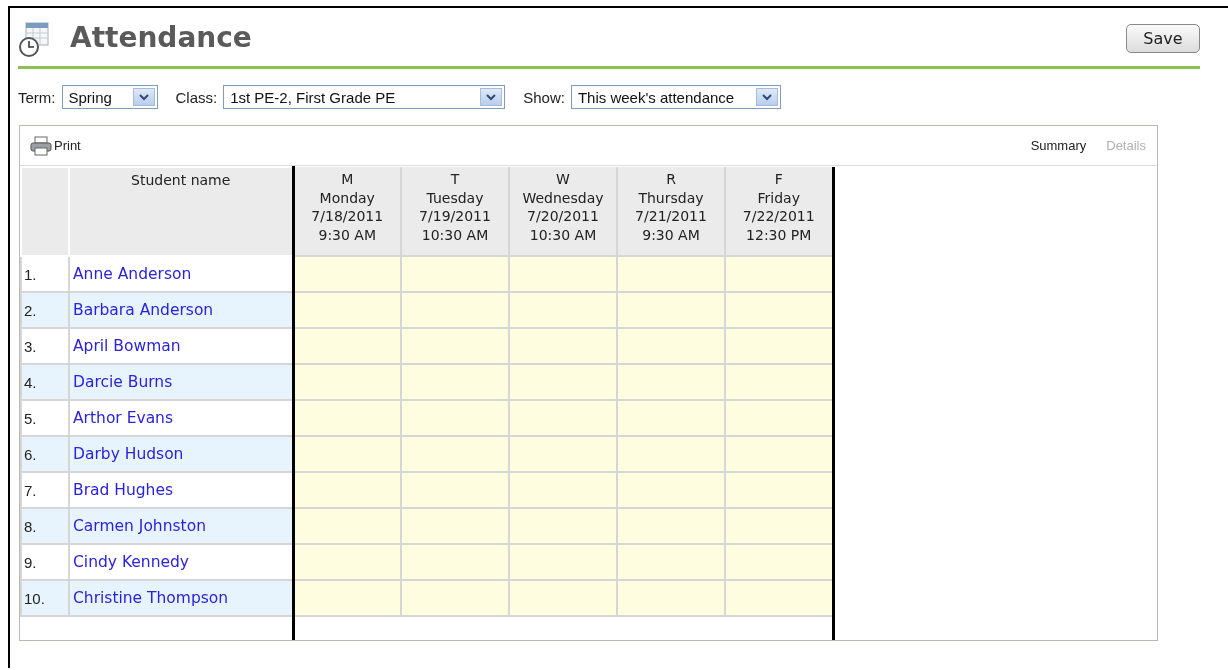  Describe the element at coordinates (45, 310) in the screenshot. I see `row-number: 2.` at that location.